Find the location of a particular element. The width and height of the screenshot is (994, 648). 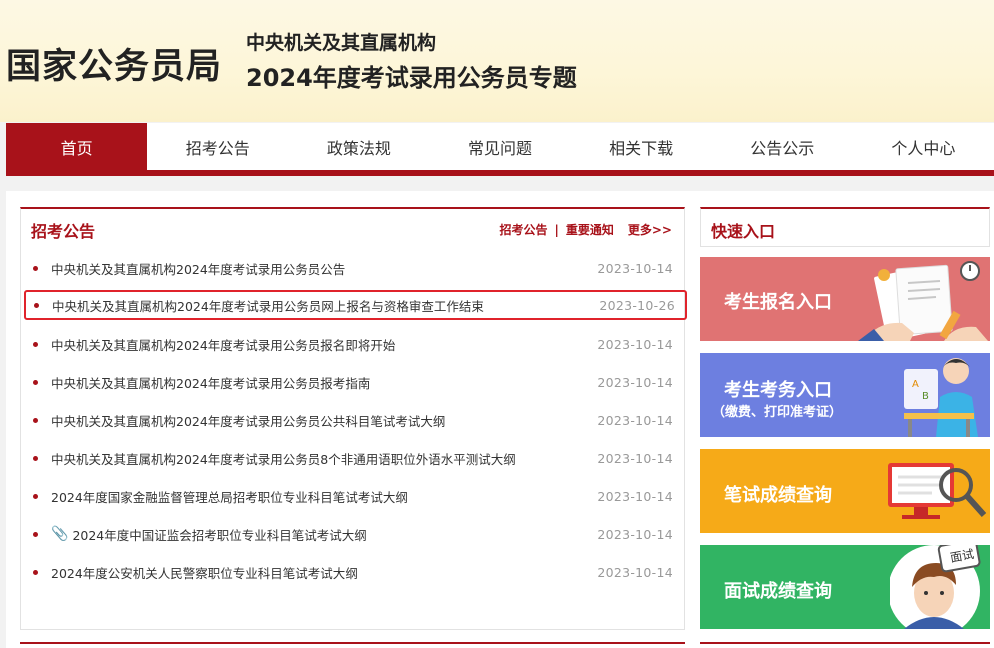

list-item-title: 中央机关及其直属机构2024年度考试录用公务员公共科目笔试考试大纲 is located at coordinates (324, 420).